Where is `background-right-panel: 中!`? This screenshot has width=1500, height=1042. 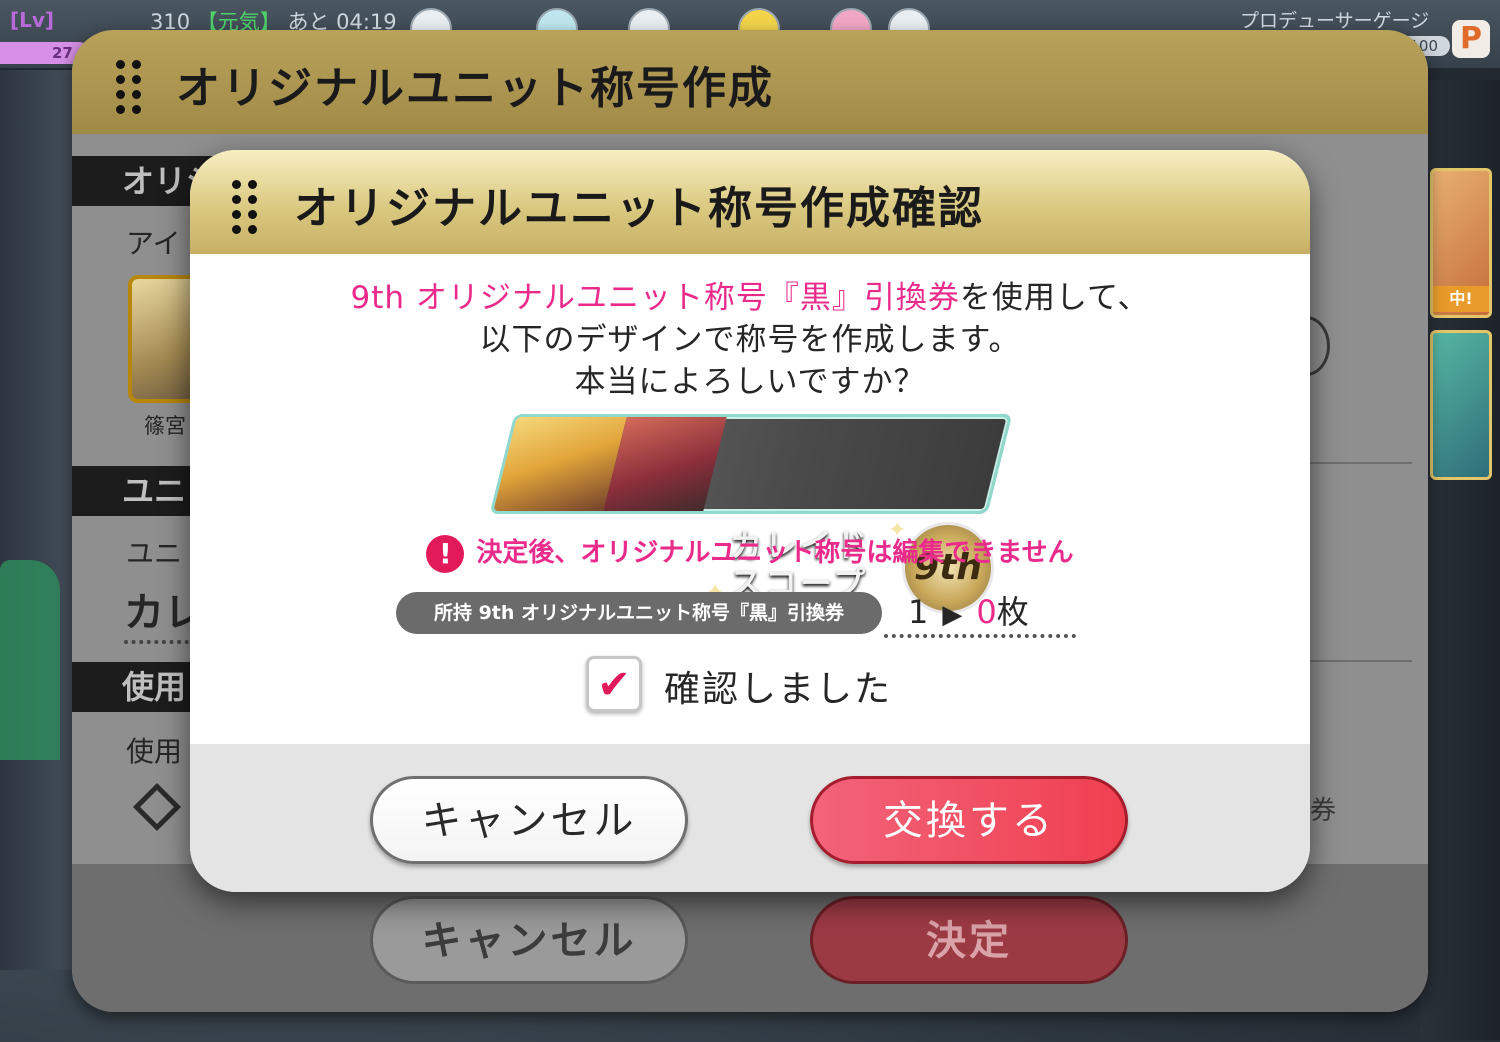 background-right-panel: 中! is located at coordinates (1460, 560).